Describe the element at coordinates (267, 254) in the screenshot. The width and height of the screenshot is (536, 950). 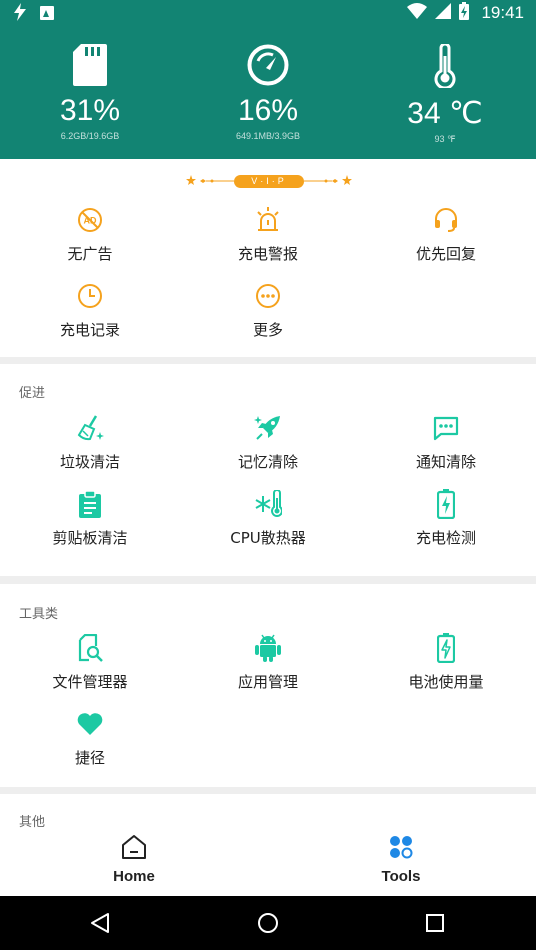
I see `charge-alarm-label: 充电警报` at that location.